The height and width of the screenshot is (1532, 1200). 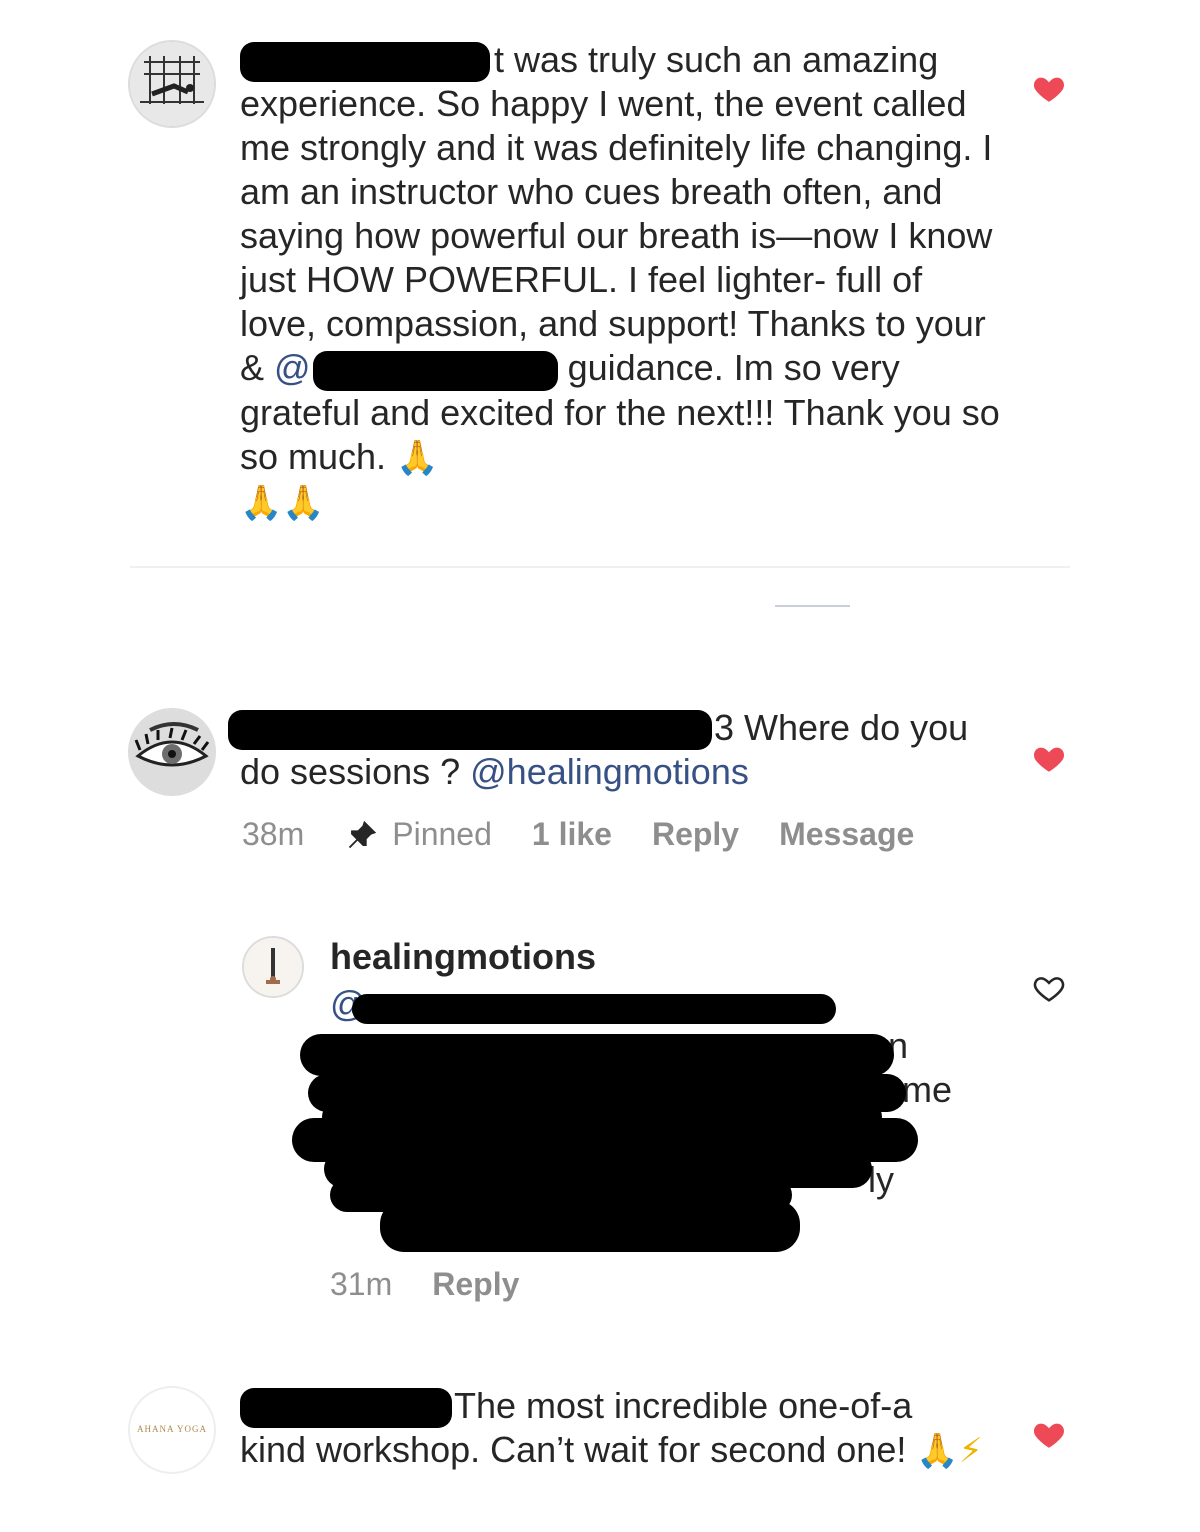 I want to click on comment-meta: 38m Pinned 1 like Reply Message, so click(x=598, y=834).